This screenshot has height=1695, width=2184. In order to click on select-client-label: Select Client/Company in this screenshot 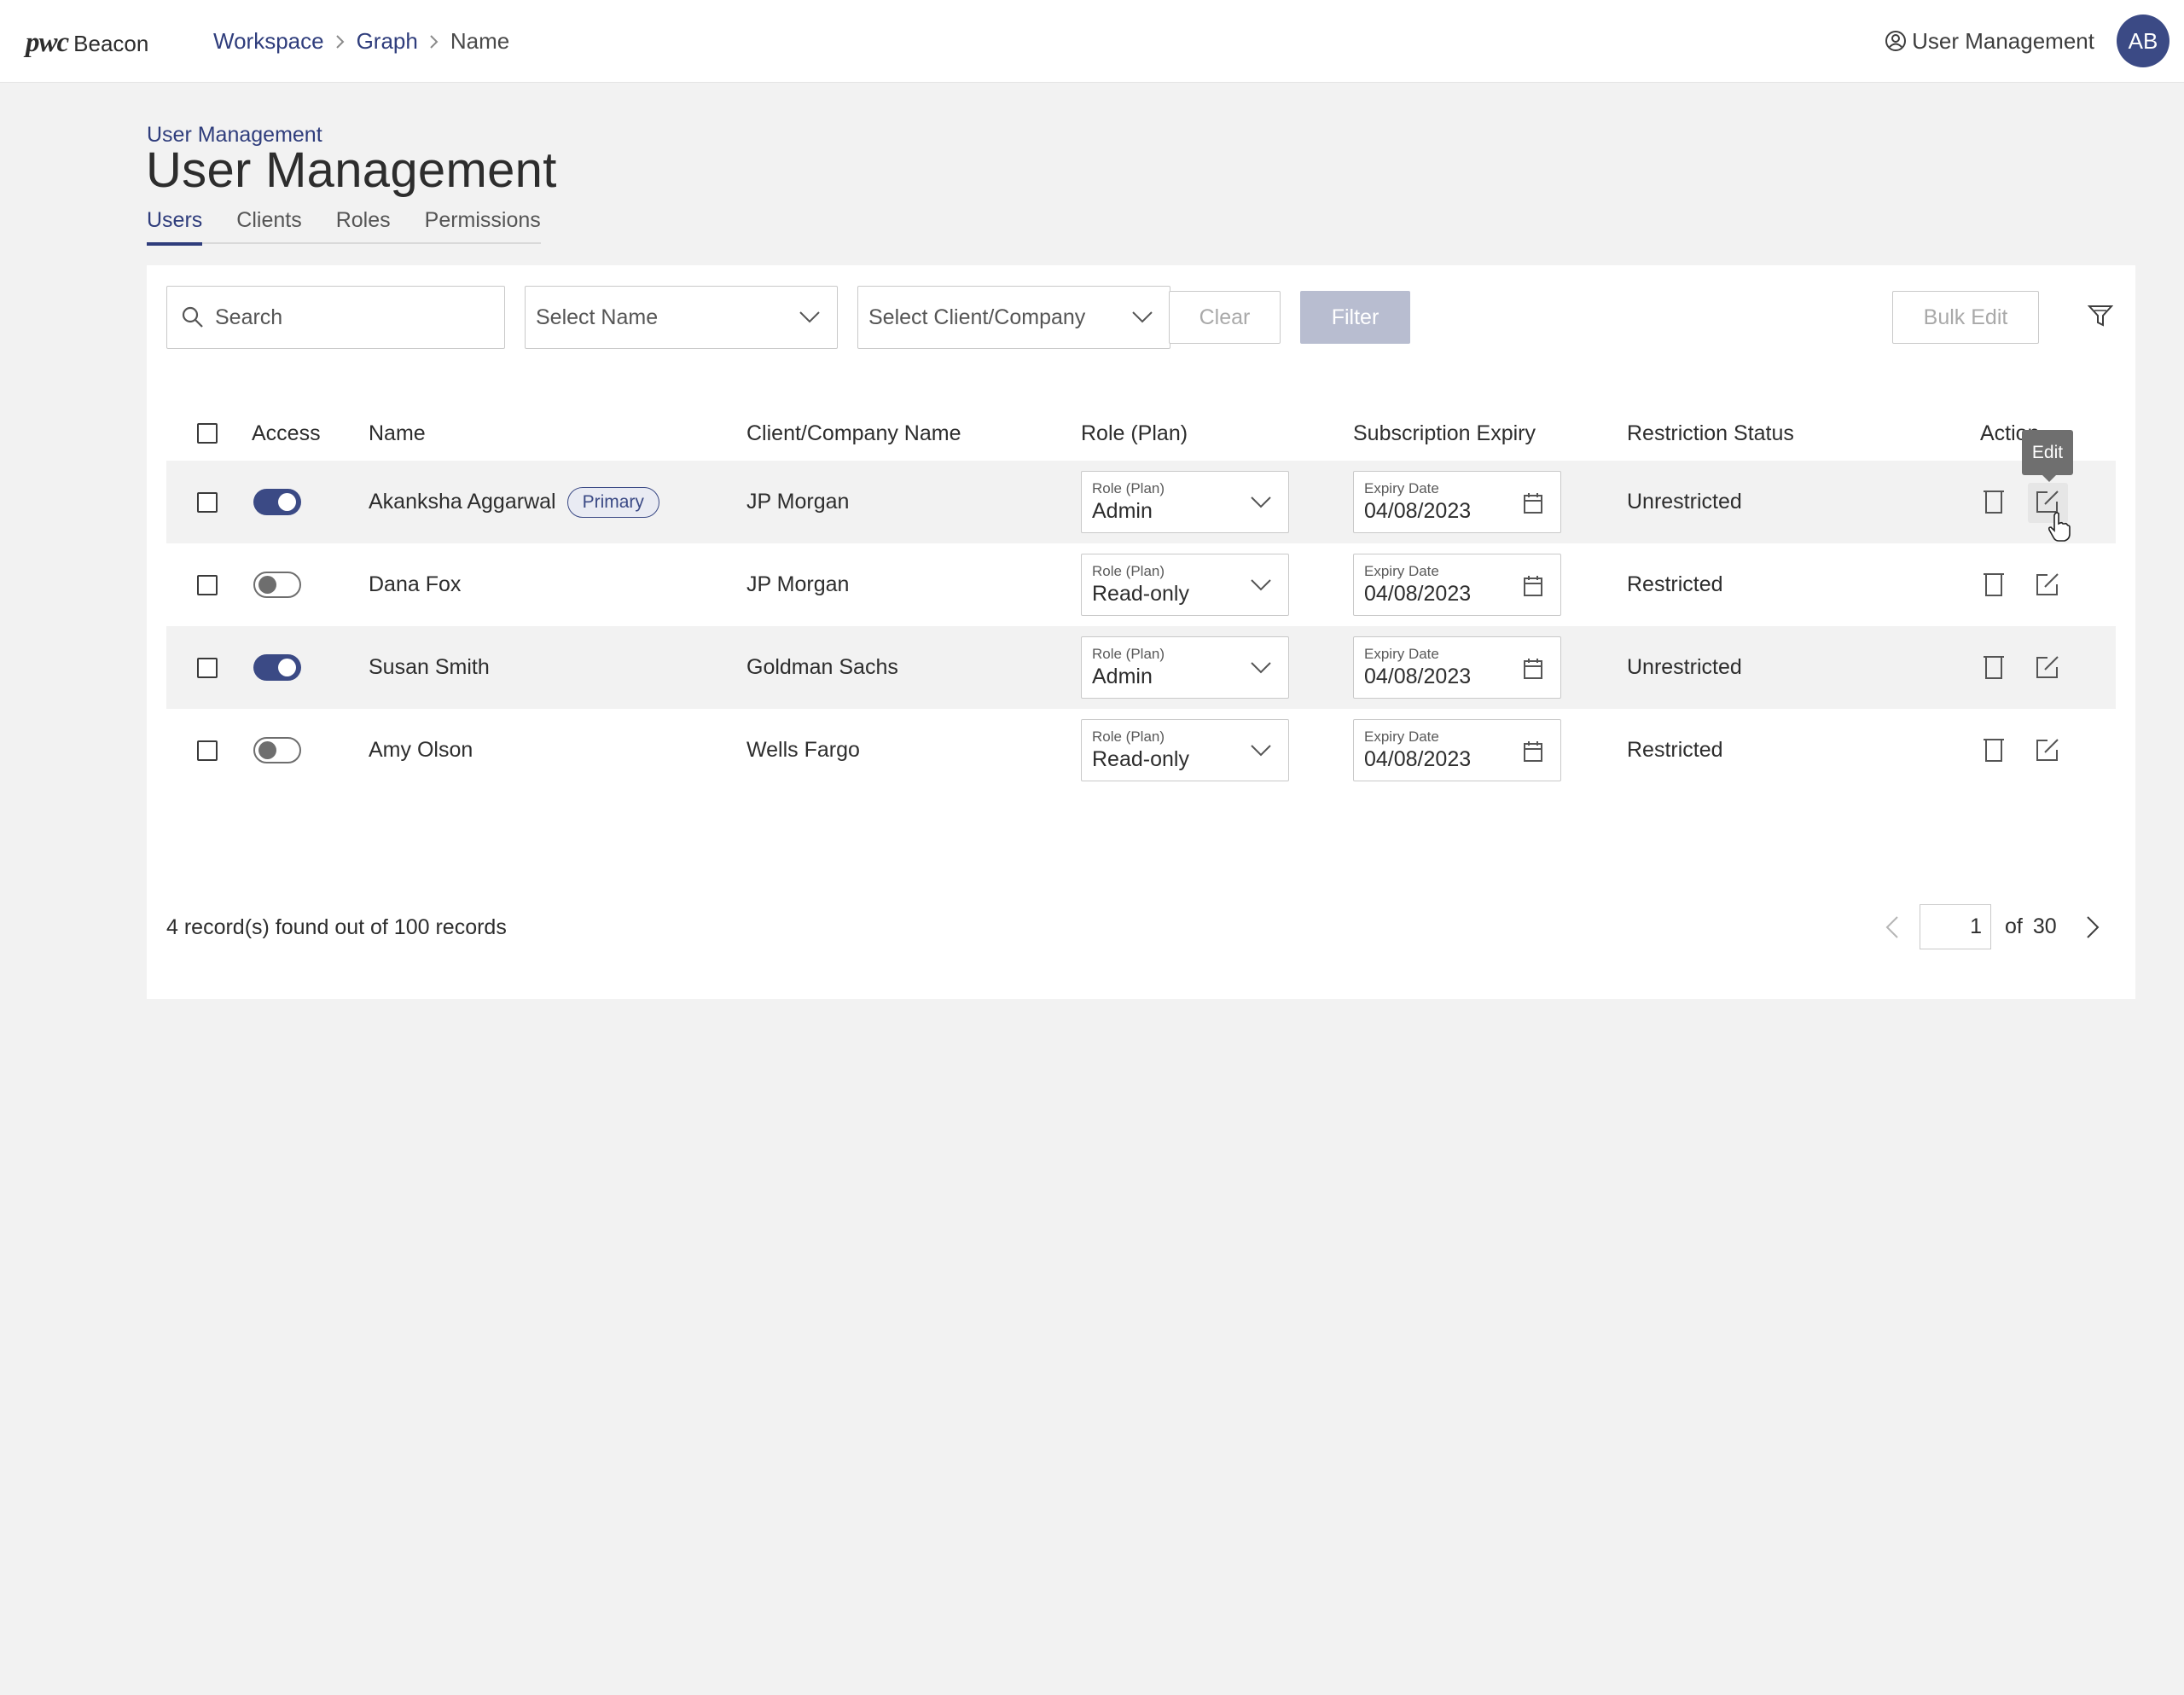, I will do `click(977, 317)`.